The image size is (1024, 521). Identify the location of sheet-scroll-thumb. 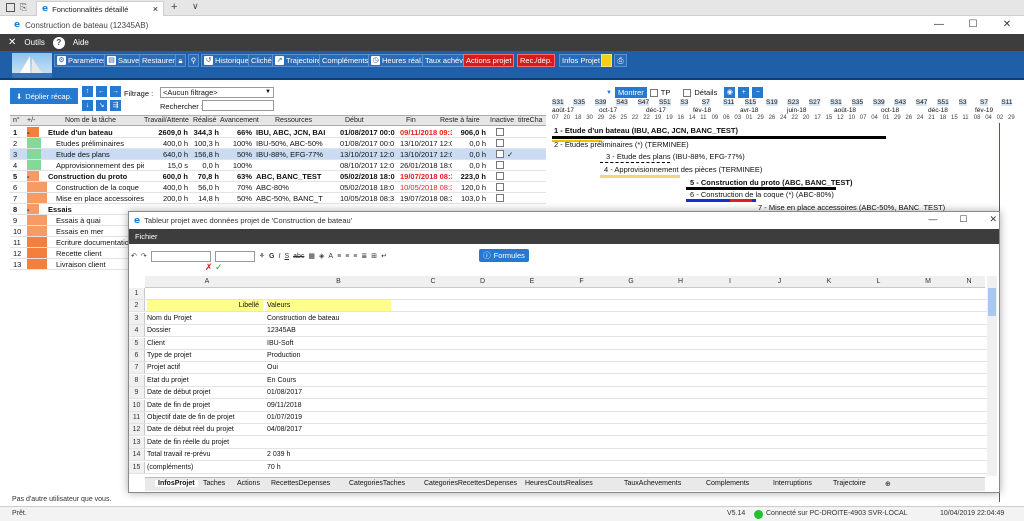
(992, 302).